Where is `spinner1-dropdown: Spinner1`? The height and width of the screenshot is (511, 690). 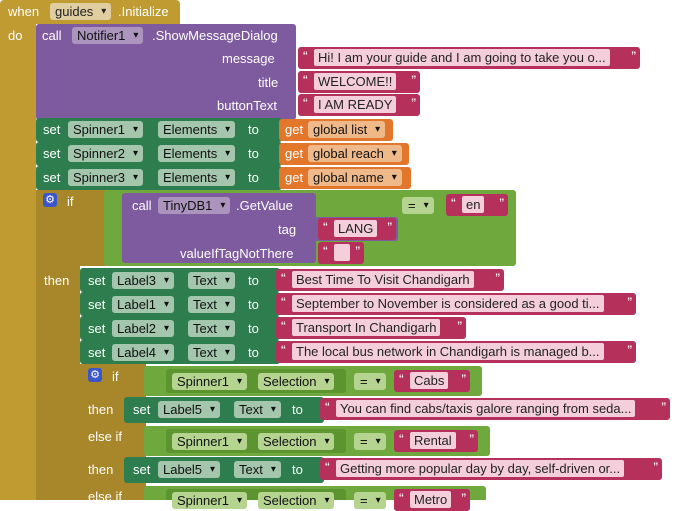
spinner1-dropdown: Spinner1 is located at coordinates (106, 129).